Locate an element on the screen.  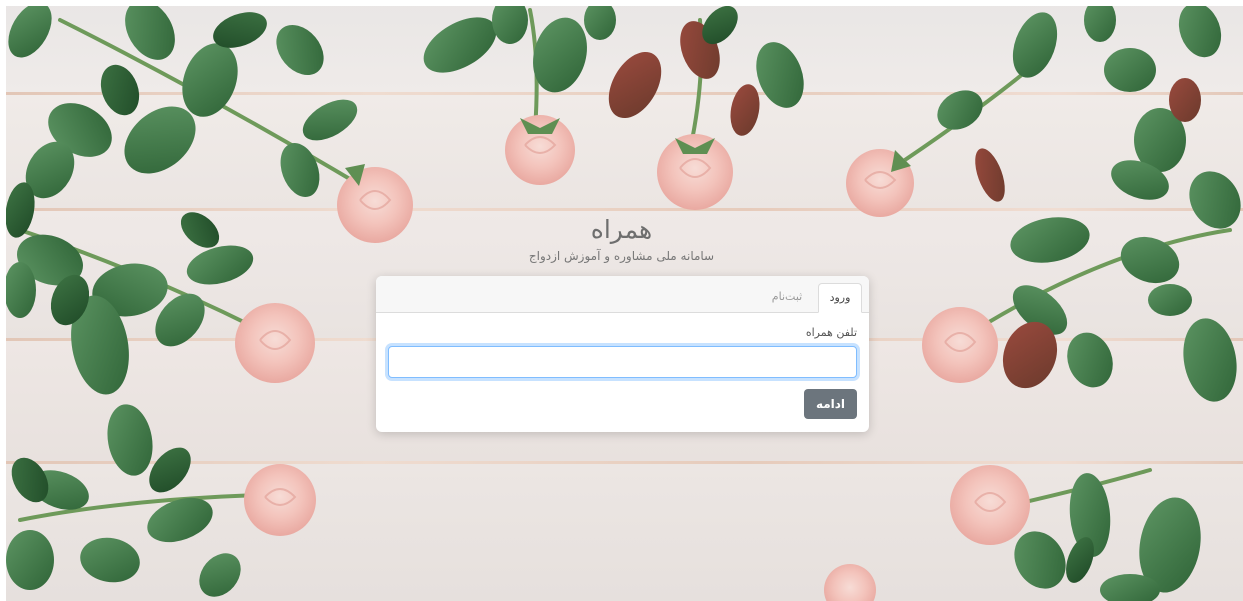
page-left-border is located at coordinates (3, 300).